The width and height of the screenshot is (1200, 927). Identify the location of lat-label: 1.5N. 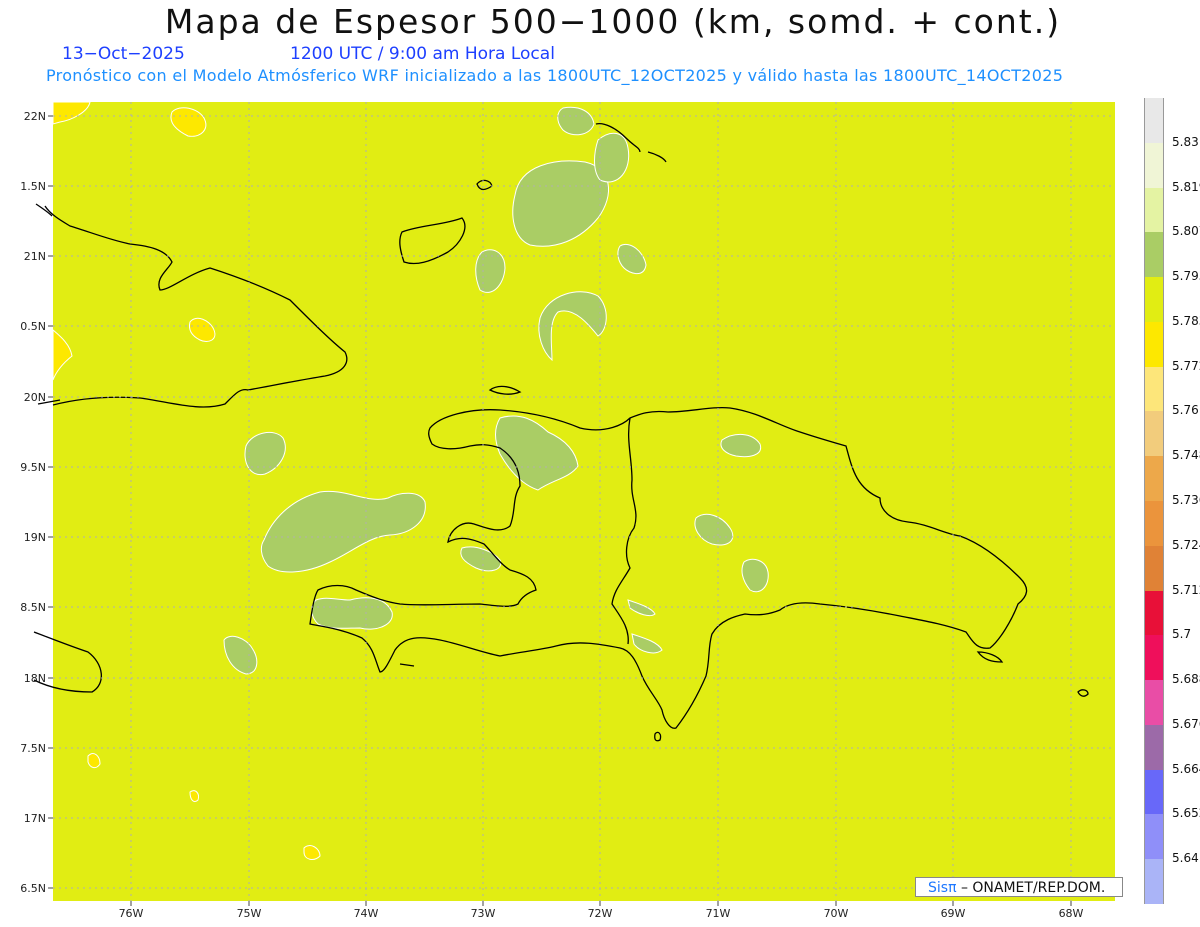
(33, 186).